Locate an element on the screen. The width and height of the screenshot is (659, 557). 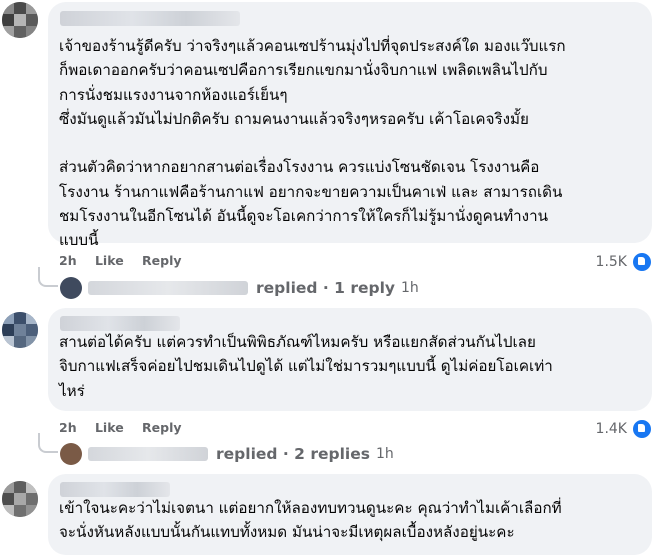
replies-count-label: replied · 2 replies is located at coordinates (293, 454).